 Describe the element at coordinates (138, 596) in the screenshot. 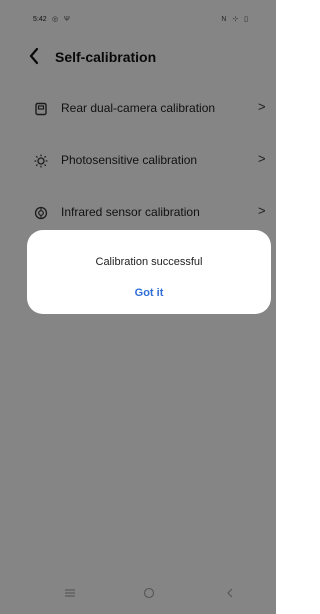

I see `navigation-bar` at that location.